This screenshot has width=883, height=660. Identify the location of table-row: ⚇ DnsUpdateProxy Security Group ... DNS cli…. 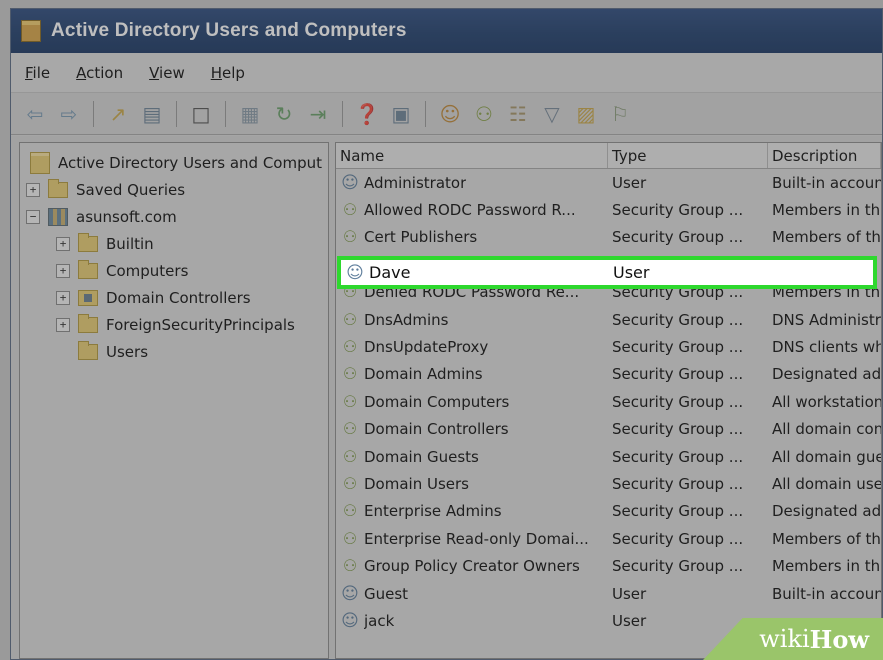
(608, 346).